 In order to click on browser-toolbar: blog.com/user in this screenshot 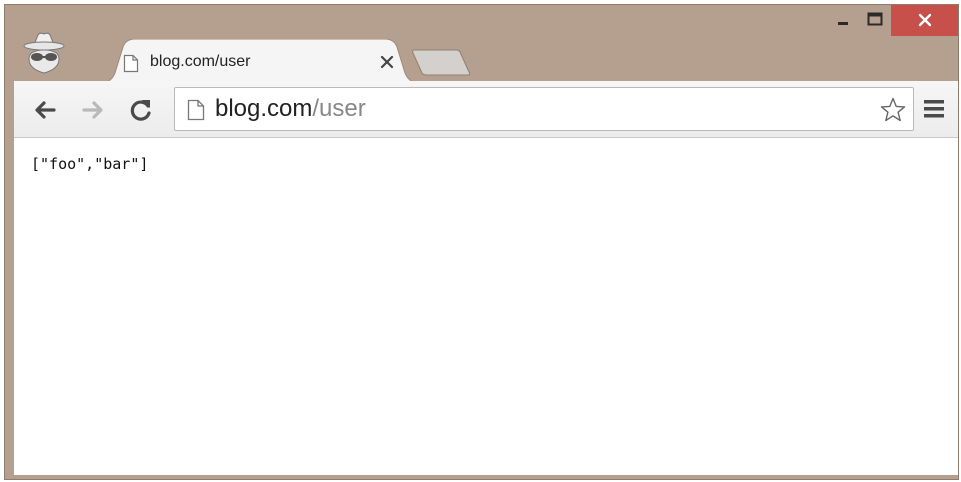, I will do `click(486, 109)`.